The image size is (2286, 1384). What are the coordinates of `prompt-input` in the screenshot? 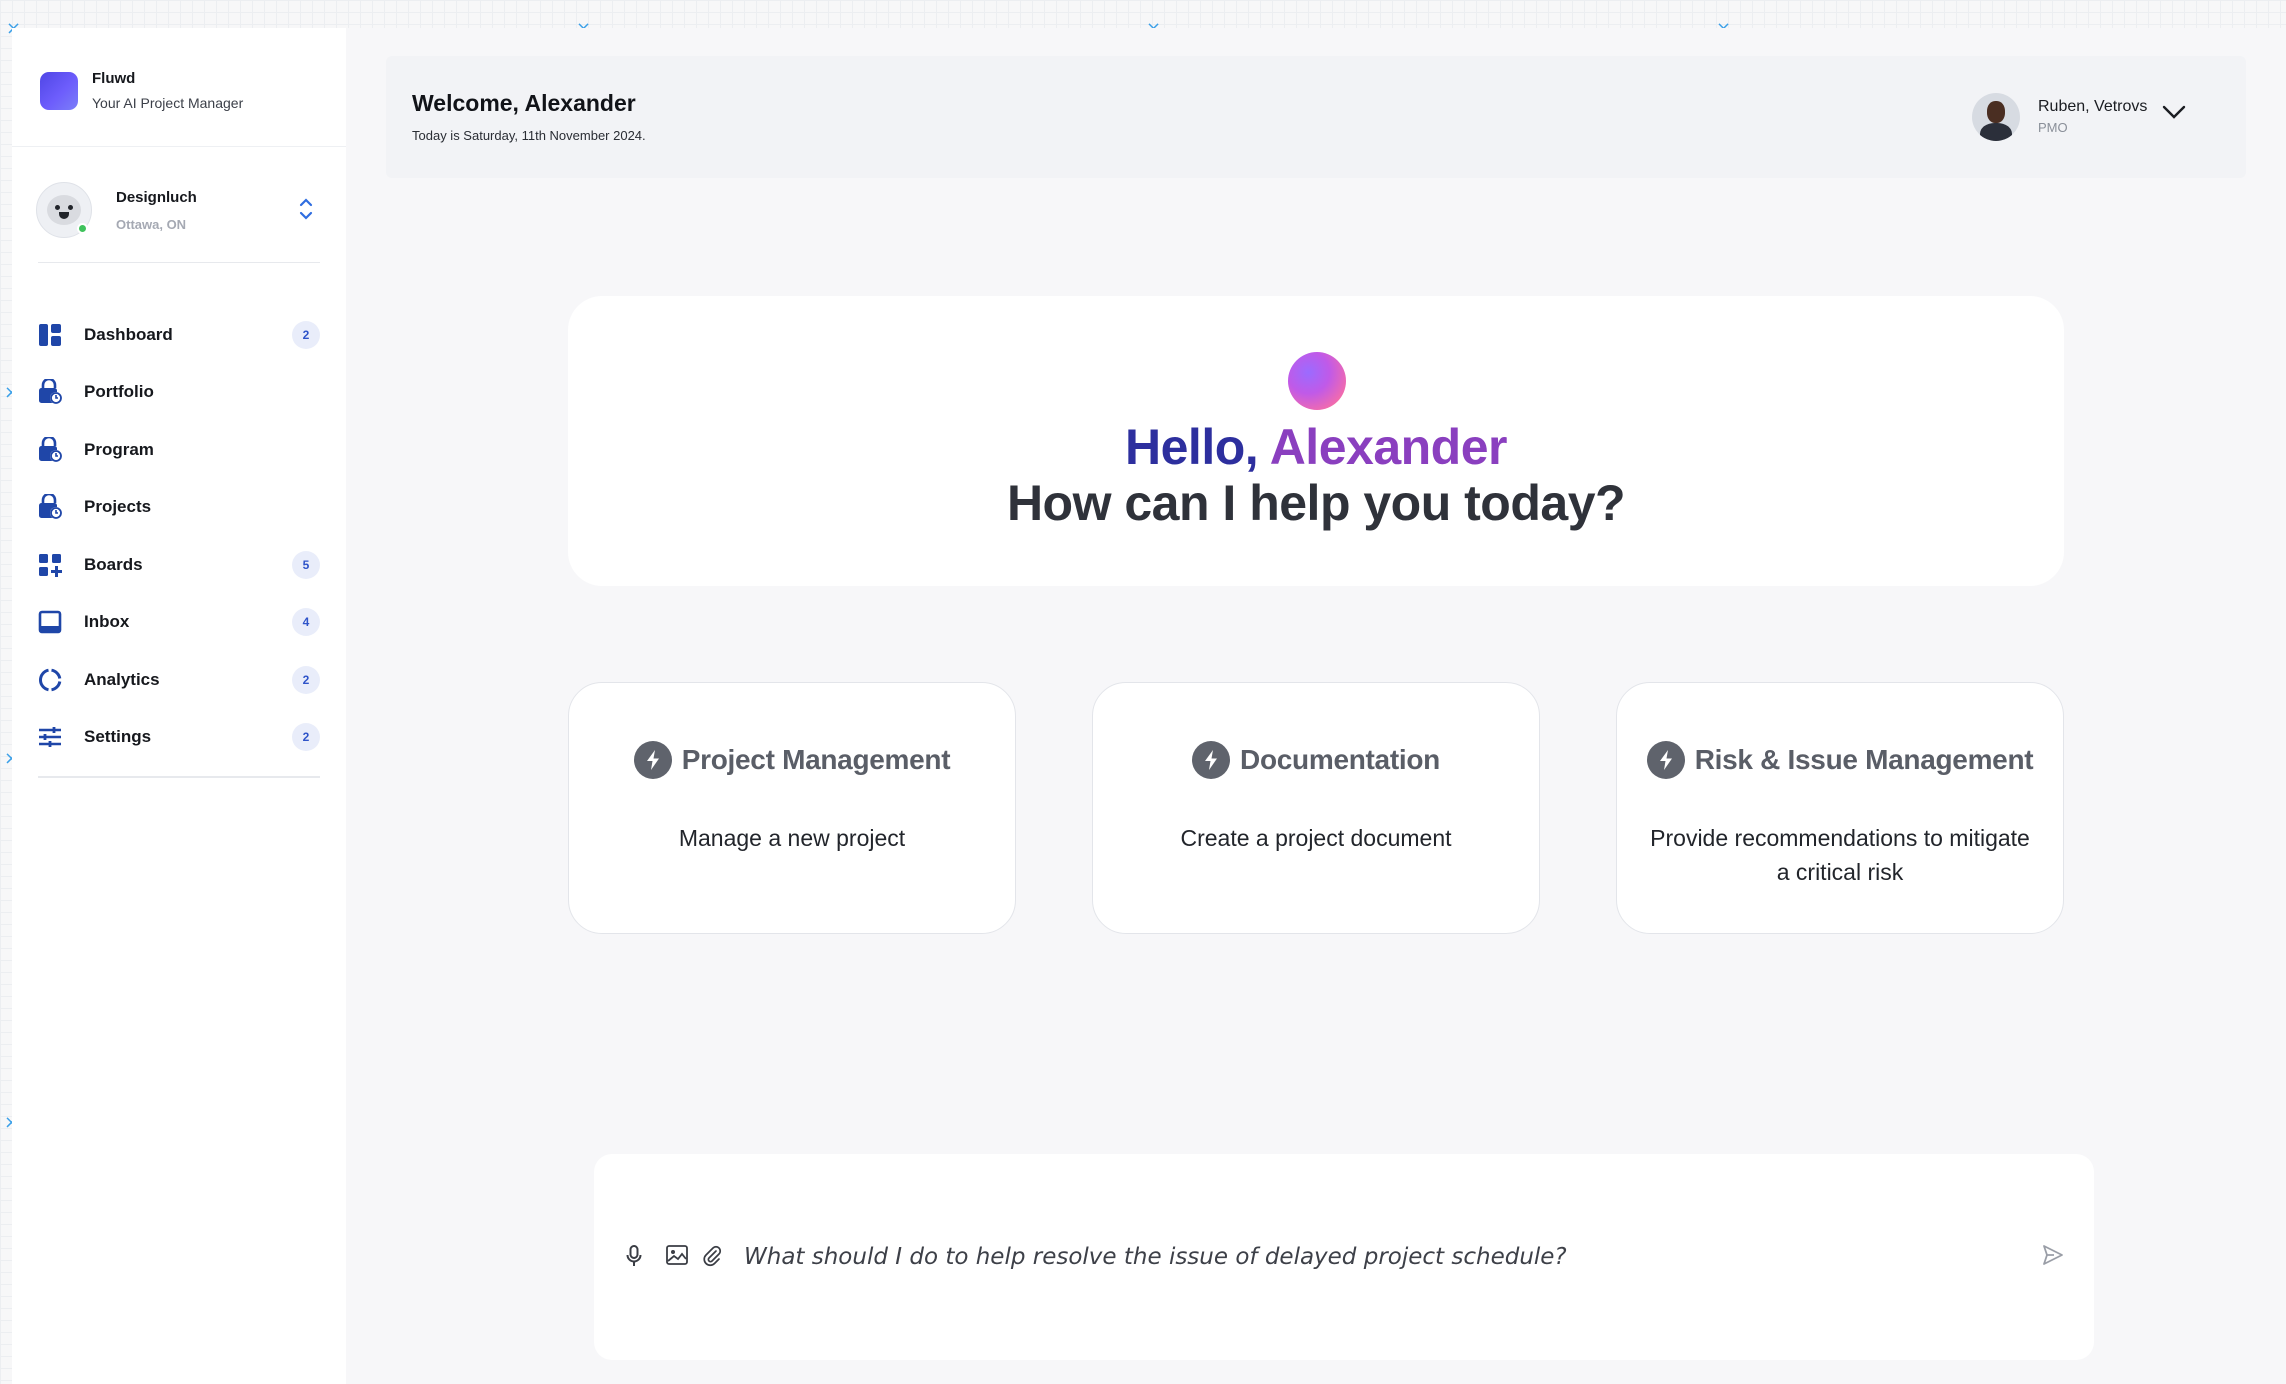 It's located at (1394, 1257).